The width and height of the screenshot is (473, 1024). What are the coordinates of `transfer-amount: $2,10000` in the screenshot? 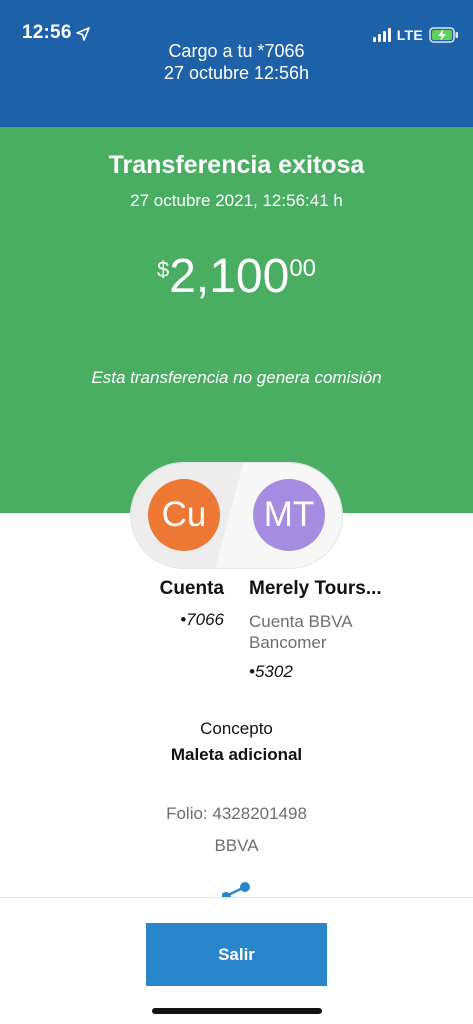 It's located at (236, 277).